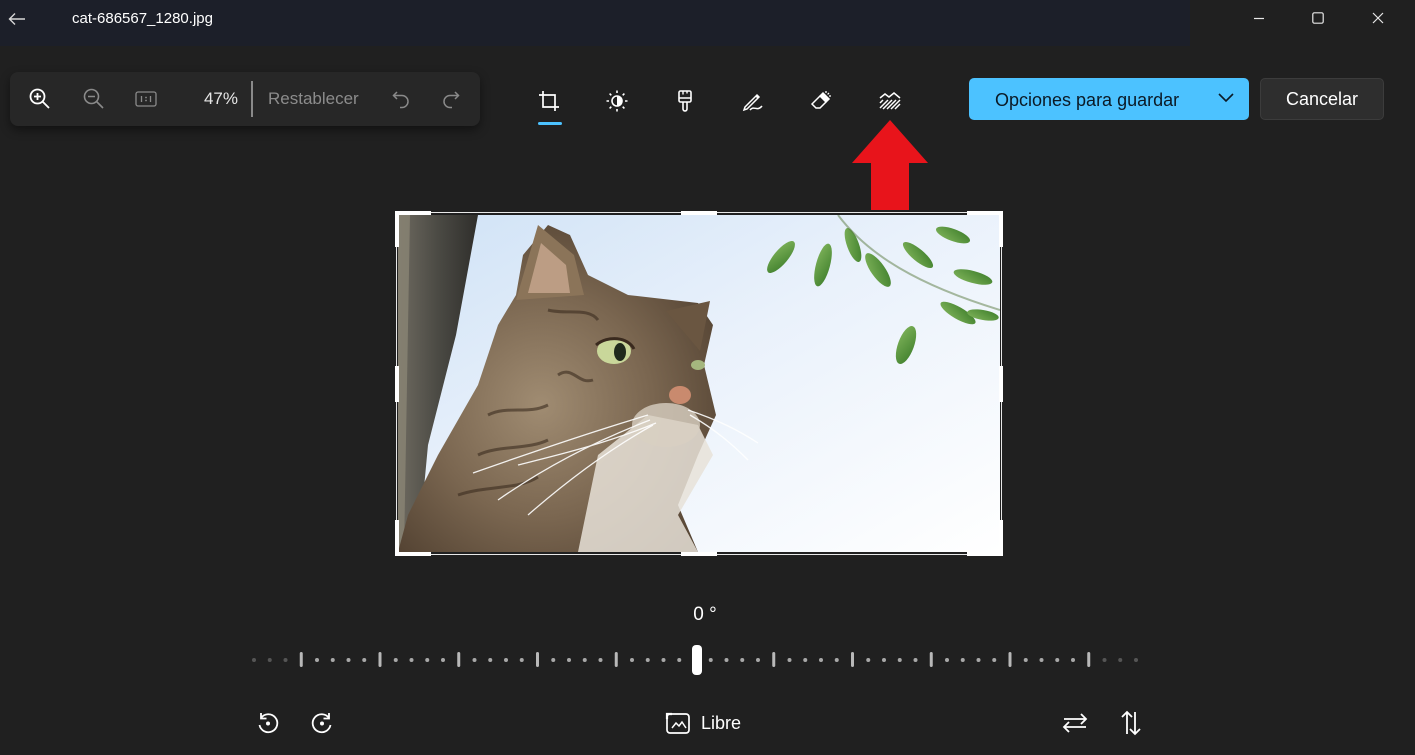 Image resolution: width=1415 pixels, height=755 pixels. I want to click on tab-crop, so click(549, 101).